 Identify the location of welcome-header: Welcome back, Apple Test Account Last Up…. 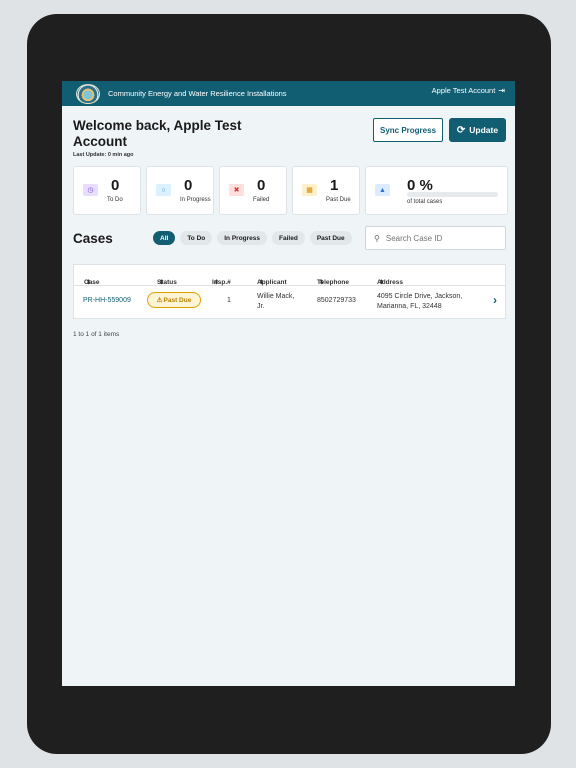
(289, 138).